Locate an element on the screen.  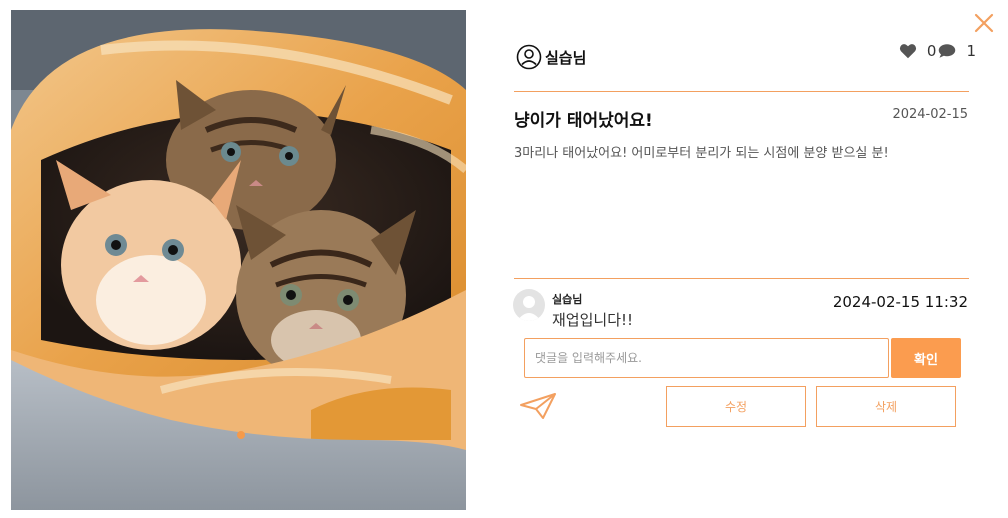
comment-input is located at coordinates (706, 358).